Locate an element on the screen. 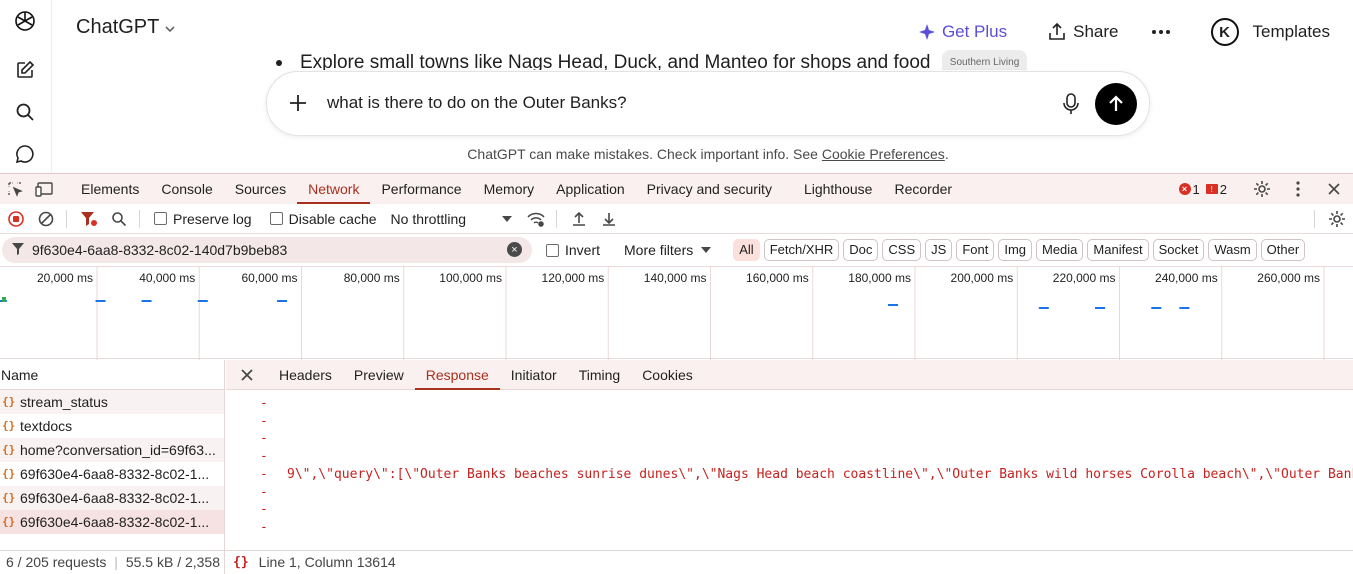  timeline-tick-label: 80,000 ms is located at coordinates (372, 278).